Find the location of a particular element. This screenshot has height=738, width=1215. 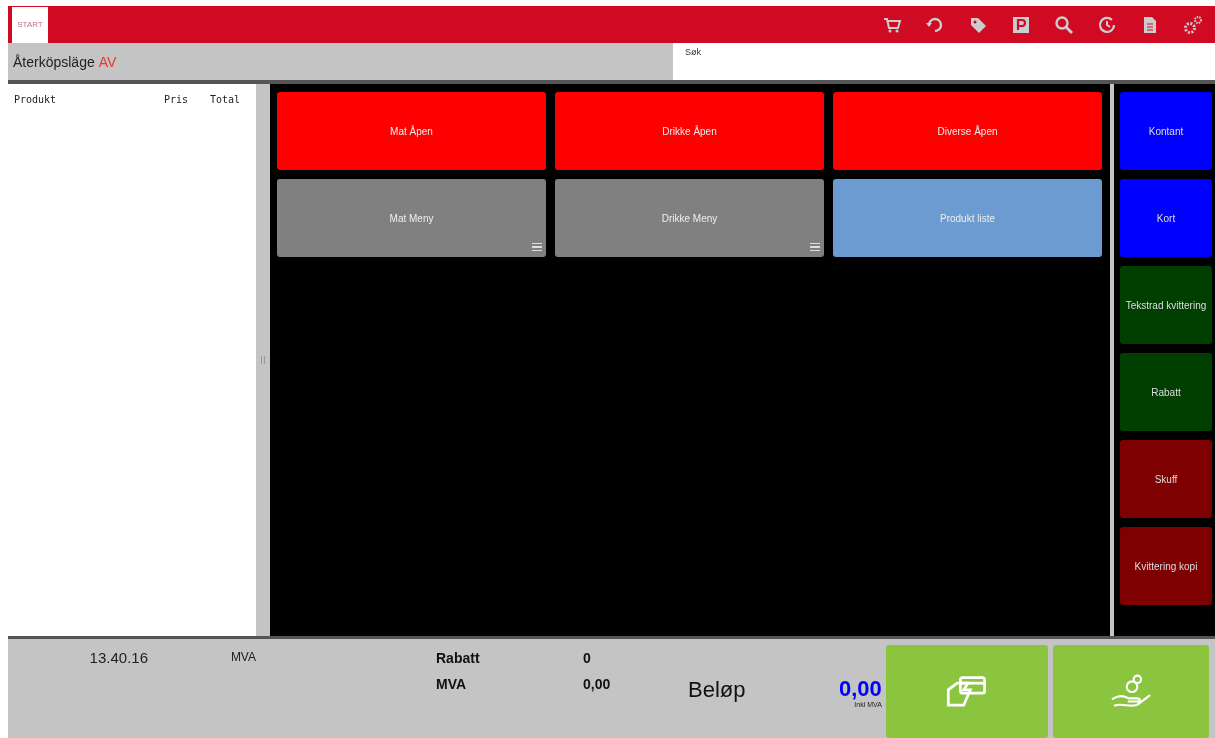

amount-label: Beløp is located at coordinates (717, 689).